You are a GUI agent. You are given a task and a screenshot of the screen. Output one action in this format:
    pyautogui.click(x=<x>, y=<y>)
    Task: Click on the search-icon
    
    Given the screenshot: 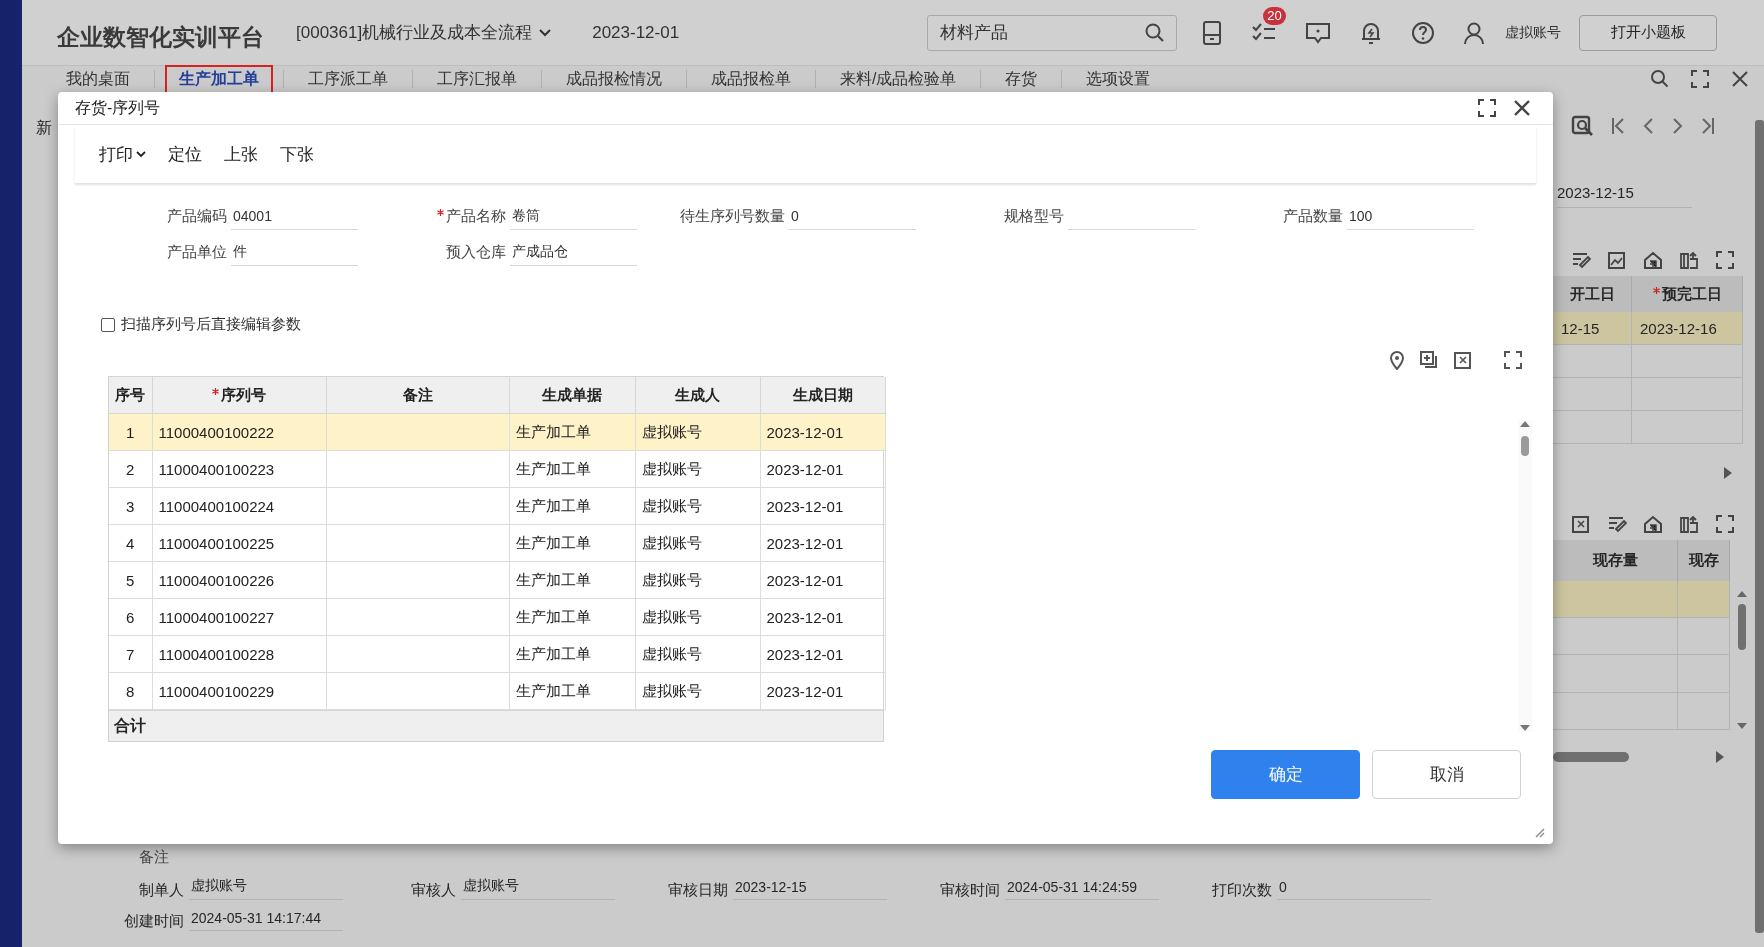 What is the action you would take?
    pyautogui.click(x=1660, y=79)
    